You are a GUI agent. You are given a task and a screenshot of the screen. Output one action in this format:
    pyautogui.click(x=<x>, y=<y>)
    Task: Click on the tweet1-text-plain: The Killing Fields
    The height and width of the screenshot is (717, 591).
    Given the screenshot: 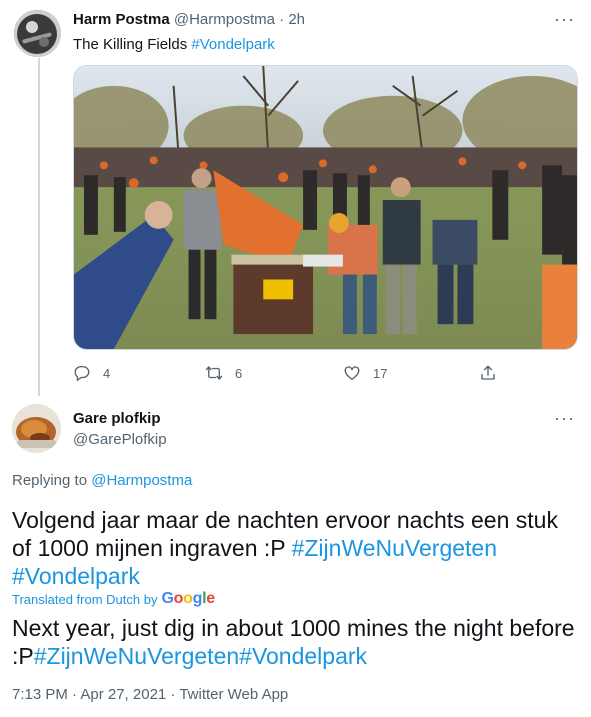 What is the action you would take?
    pyautogui.click(x=132, y=44)
    